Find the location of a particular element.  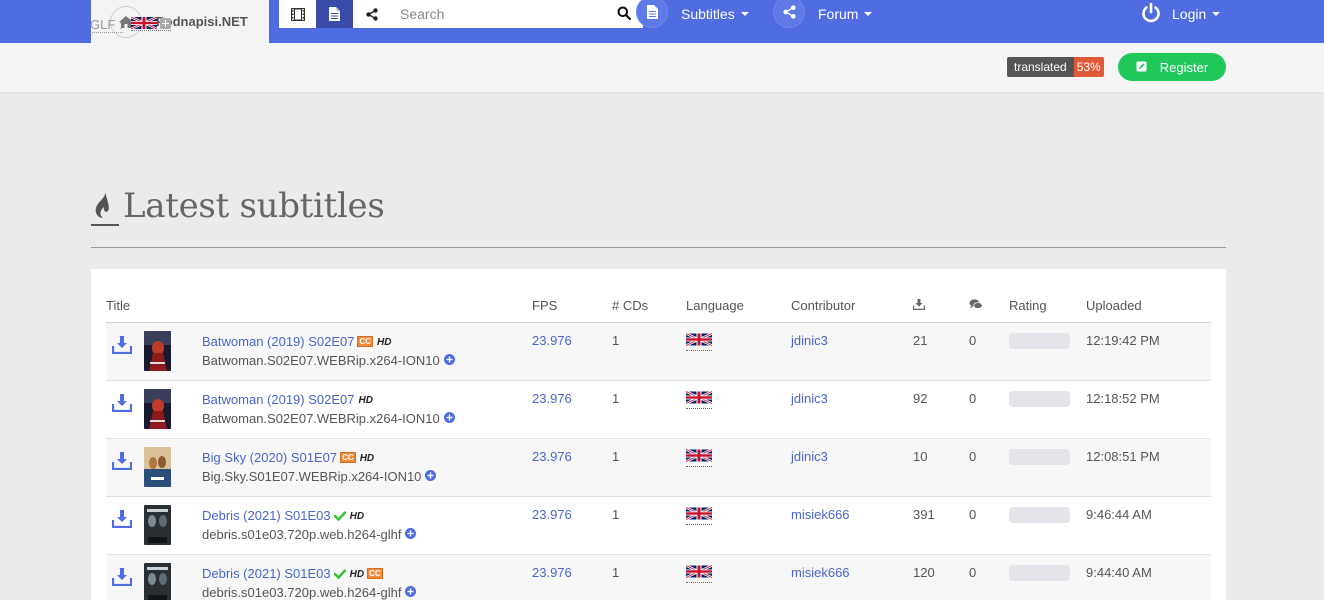

search-box is located at coordinates (516, 14).